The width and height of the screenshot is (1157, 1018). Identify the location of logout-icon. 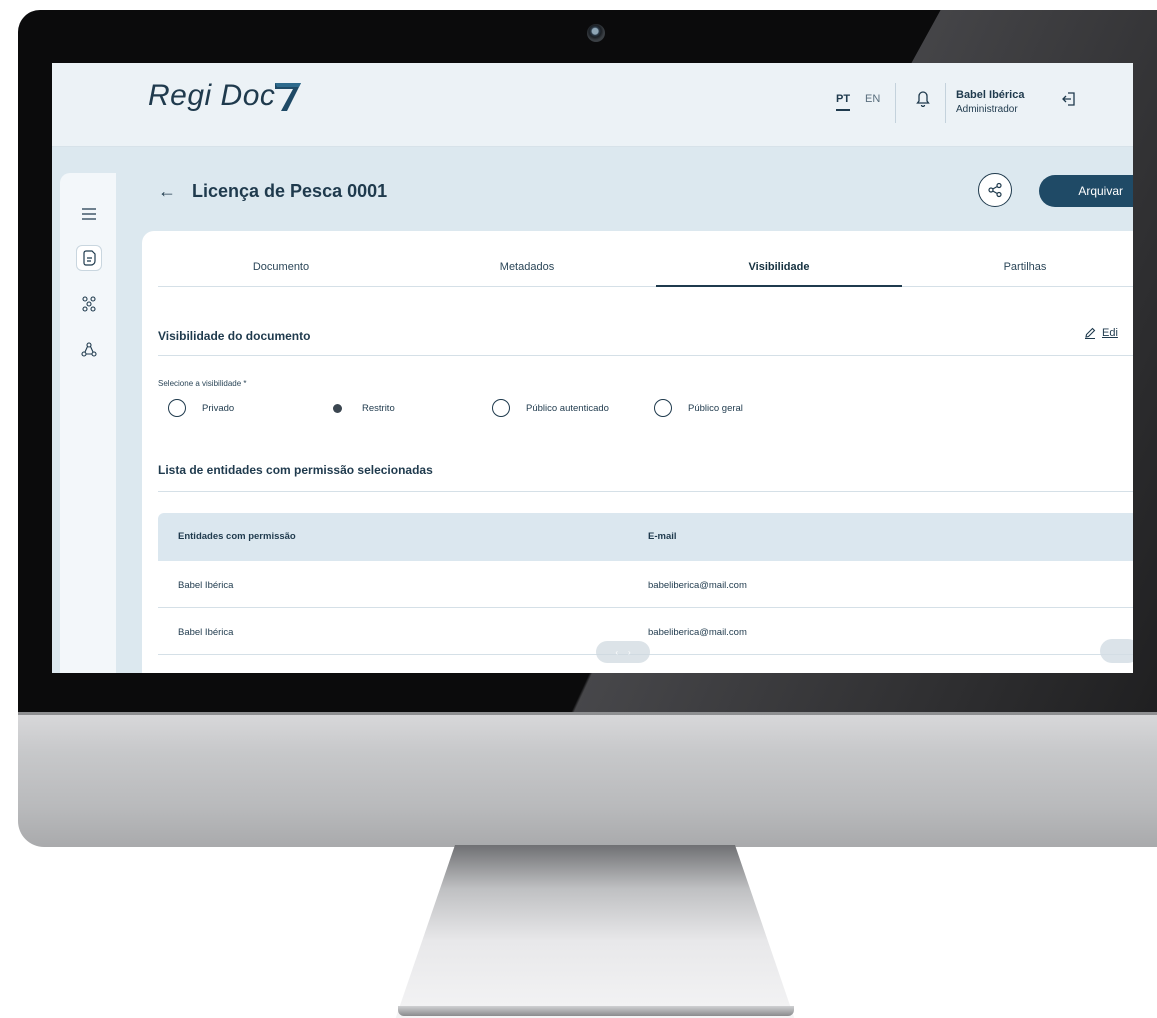
(1069, 101).